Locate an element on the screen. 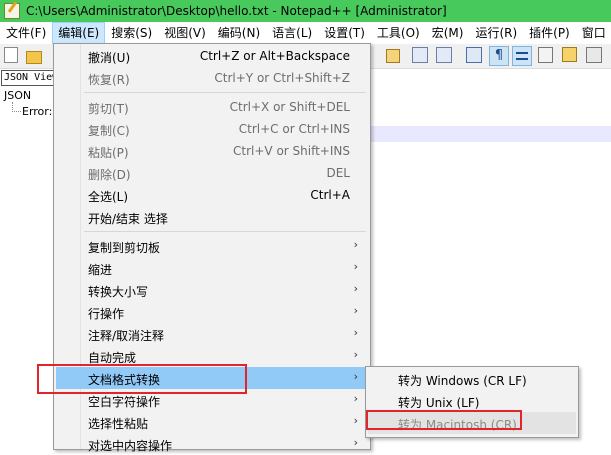 The height and width of the screenshot is (455, 611). current-line-highlight is located at coordinates (489, 134).